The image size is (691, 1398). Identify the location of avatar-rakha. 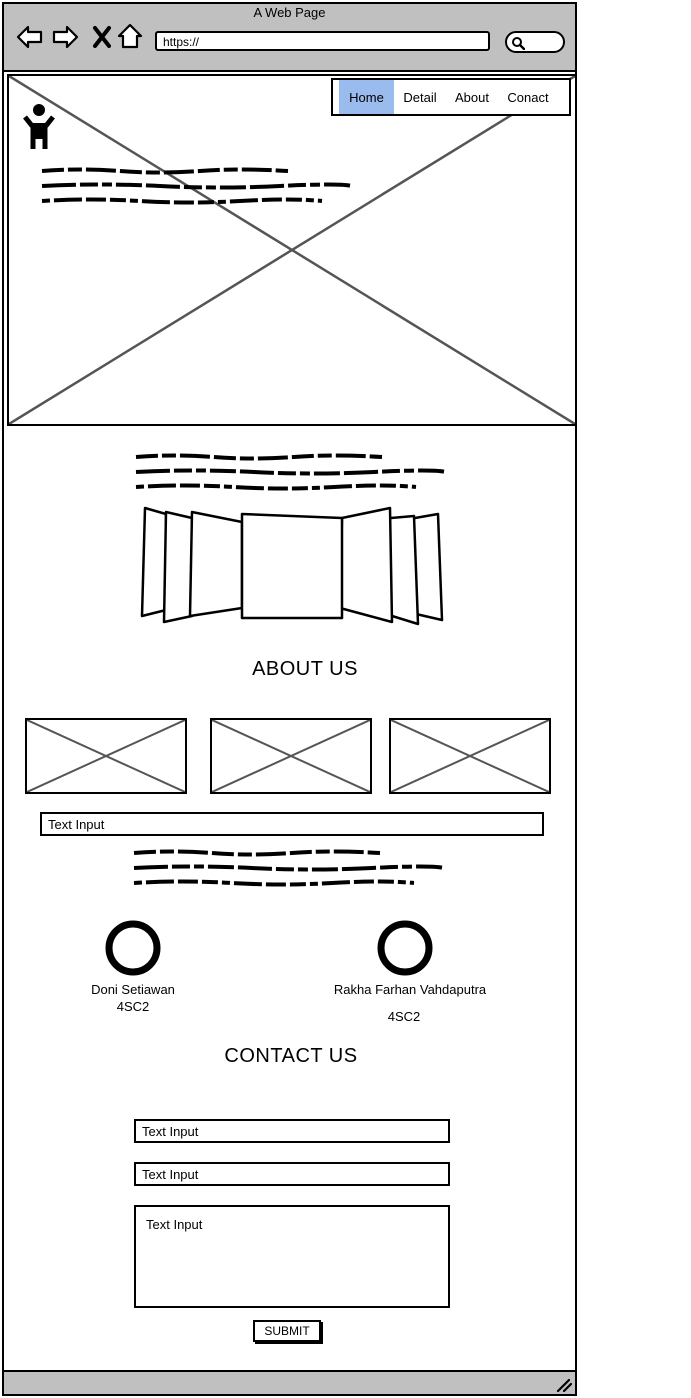
(405, 948).